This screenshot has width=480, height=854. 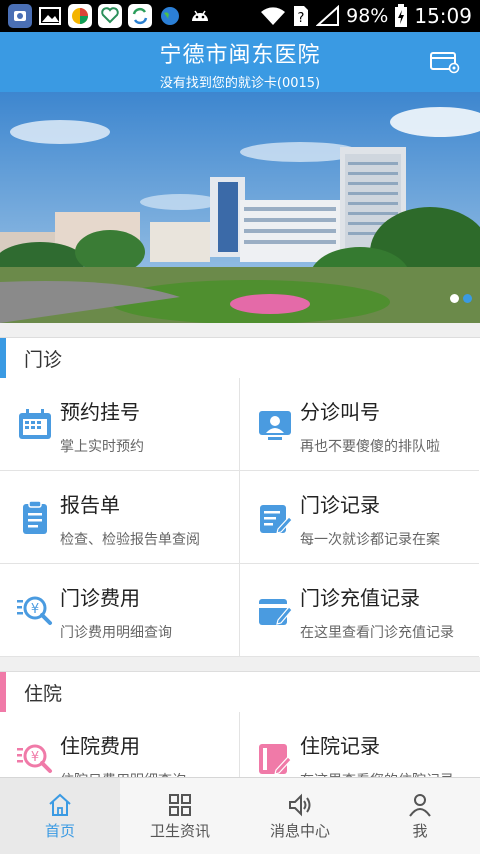 What do you see at coordinates (100, 746) in the screenshot?
I see `menu-item-title: 住院费用` at bounding box center [100, 746].